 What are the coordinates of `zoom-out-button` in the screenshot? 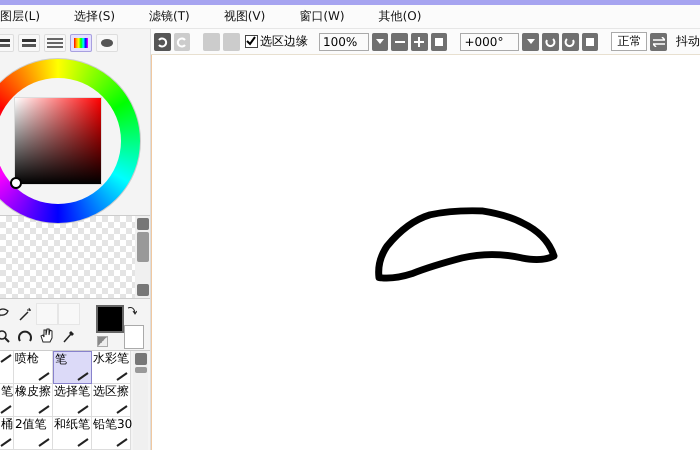 It's located at (399, 41).